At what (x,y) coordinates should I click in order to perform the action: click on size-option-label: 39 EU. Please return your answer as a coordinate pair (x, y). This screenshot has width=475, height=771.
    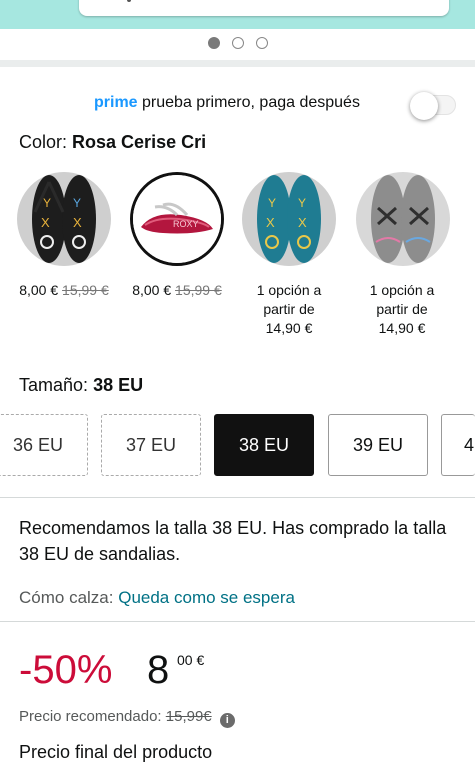
    Looking at the image, I should click on (378, 444).